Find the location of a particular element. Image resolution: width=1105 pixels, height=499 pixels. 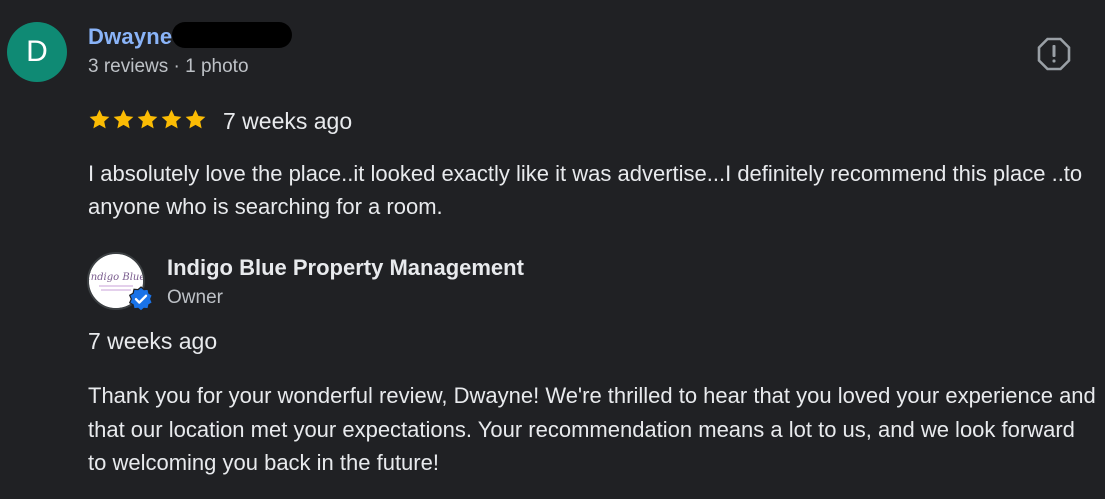

owner-name: Indigo Blue Property Management is located at coordinates (345, 268).